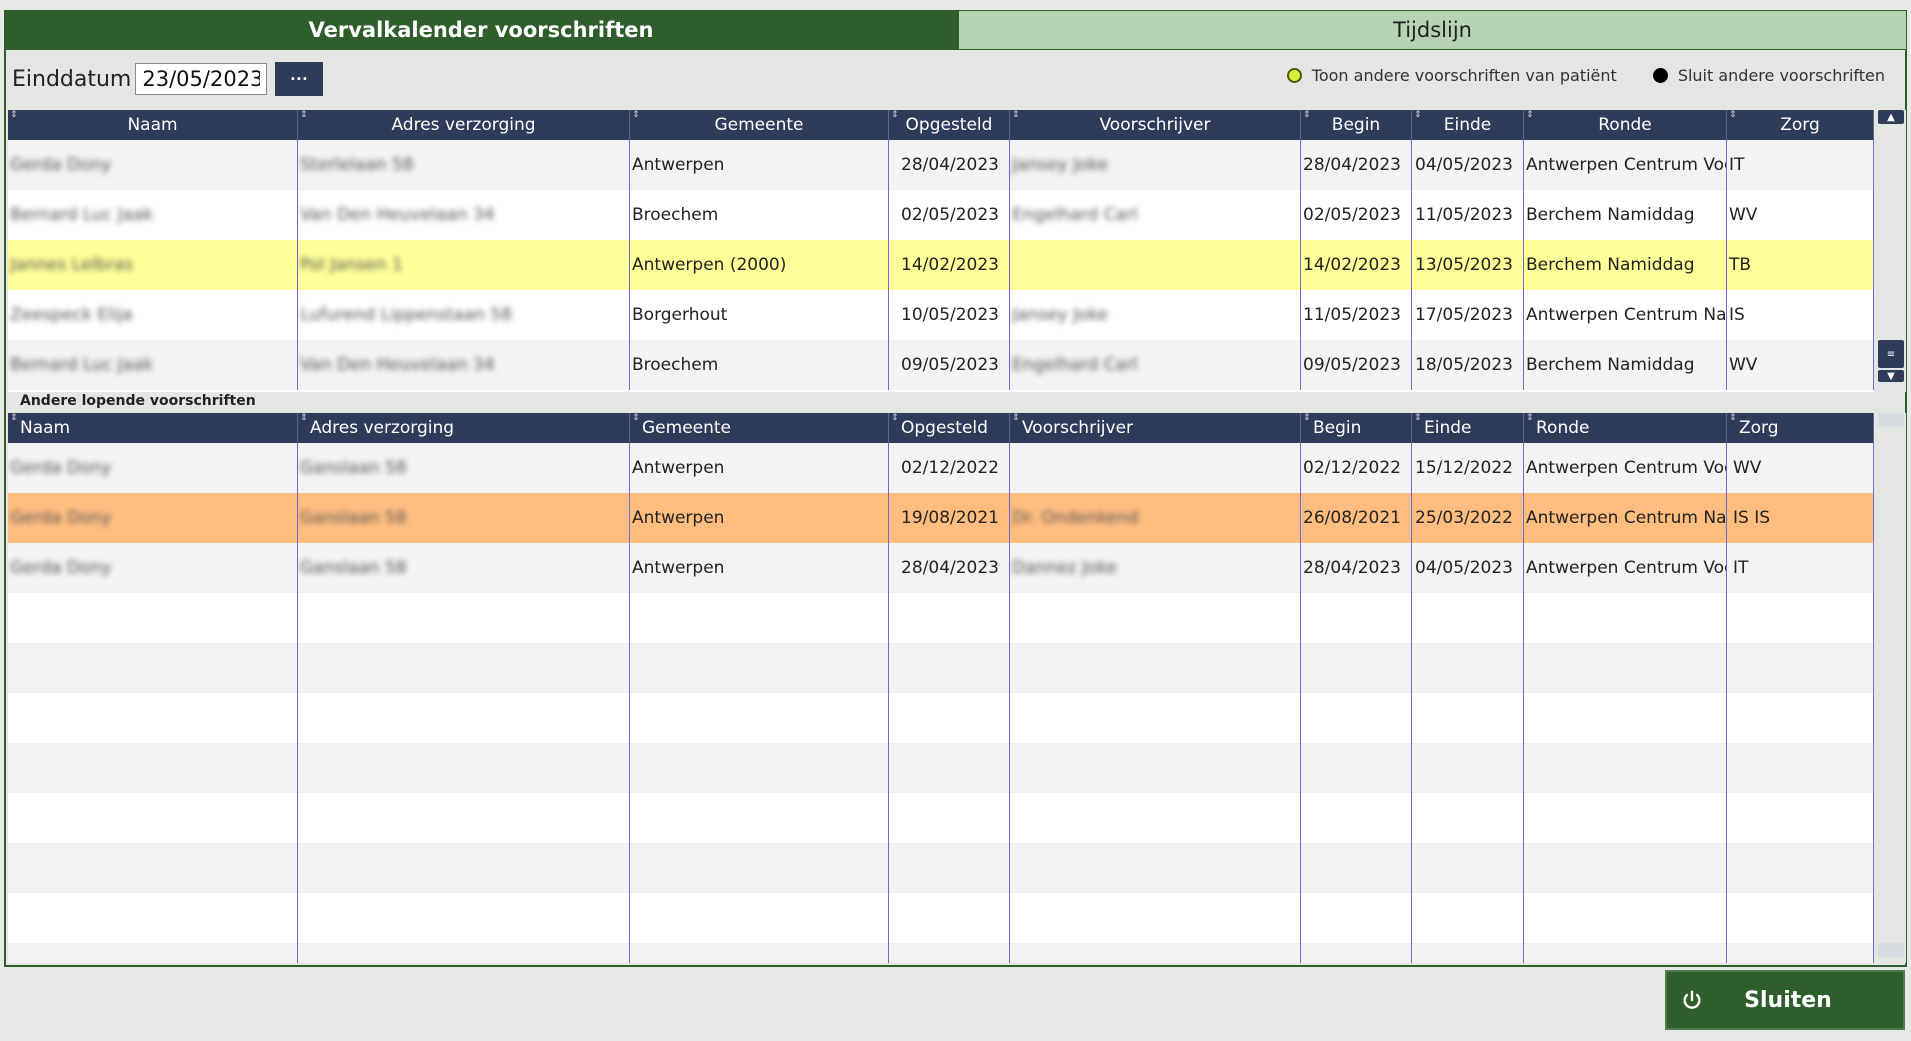 This screenshot has width=1911, height=1041. Describe the element at coordinates (299, 79) in the screenshot. I see `more-button: ···` at that location.